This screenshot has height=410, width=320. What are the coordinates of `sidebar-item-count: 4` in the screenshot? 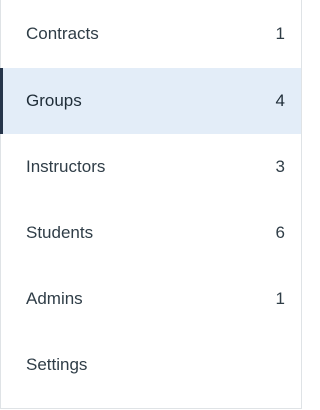 It's located at (280, 100).